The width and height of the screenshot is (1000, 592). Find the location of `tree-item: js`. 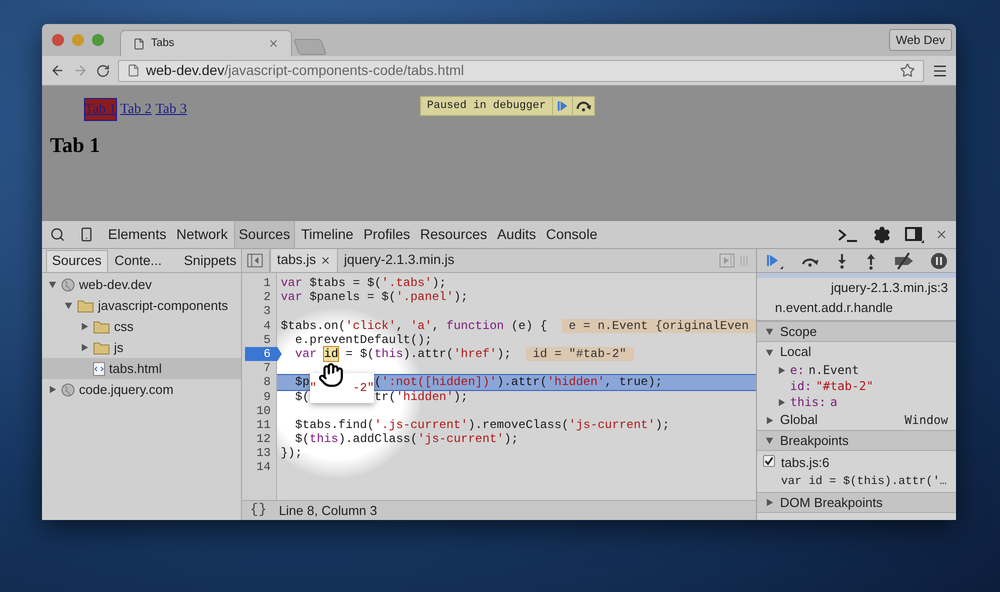

tree-item: js is located at coordinates (141, 347).